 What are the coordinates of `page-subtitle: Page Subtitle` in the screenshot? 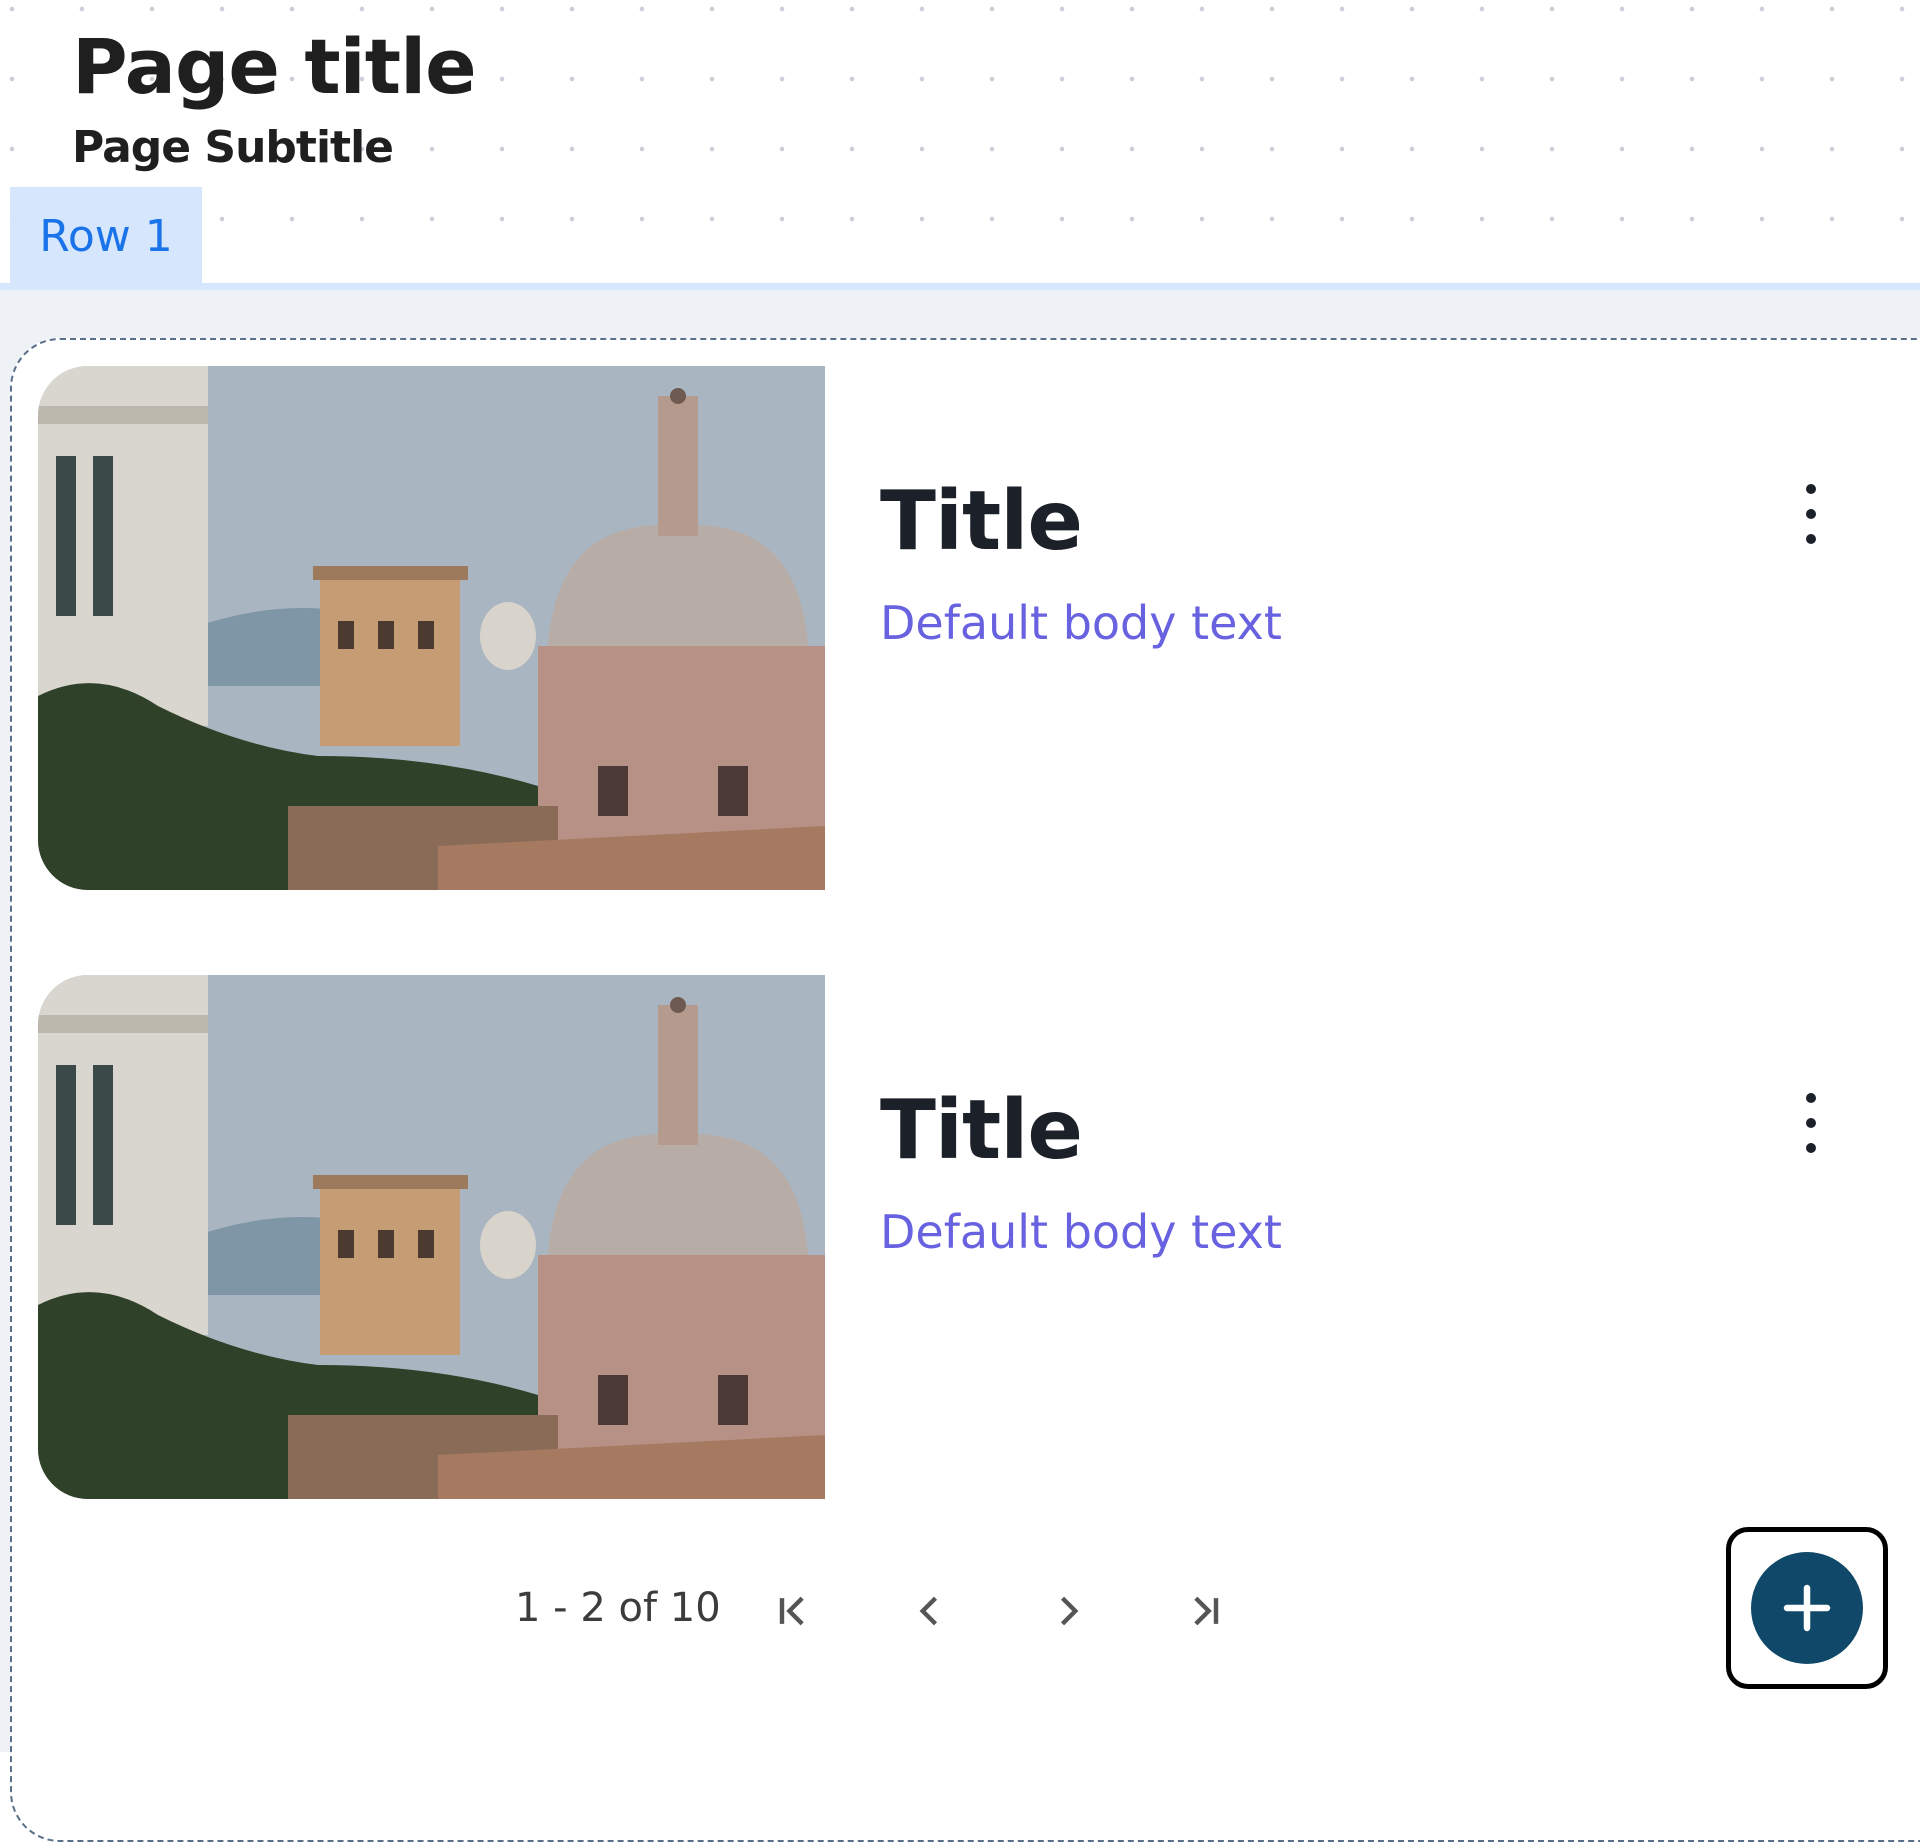 It's located at (233, 147).